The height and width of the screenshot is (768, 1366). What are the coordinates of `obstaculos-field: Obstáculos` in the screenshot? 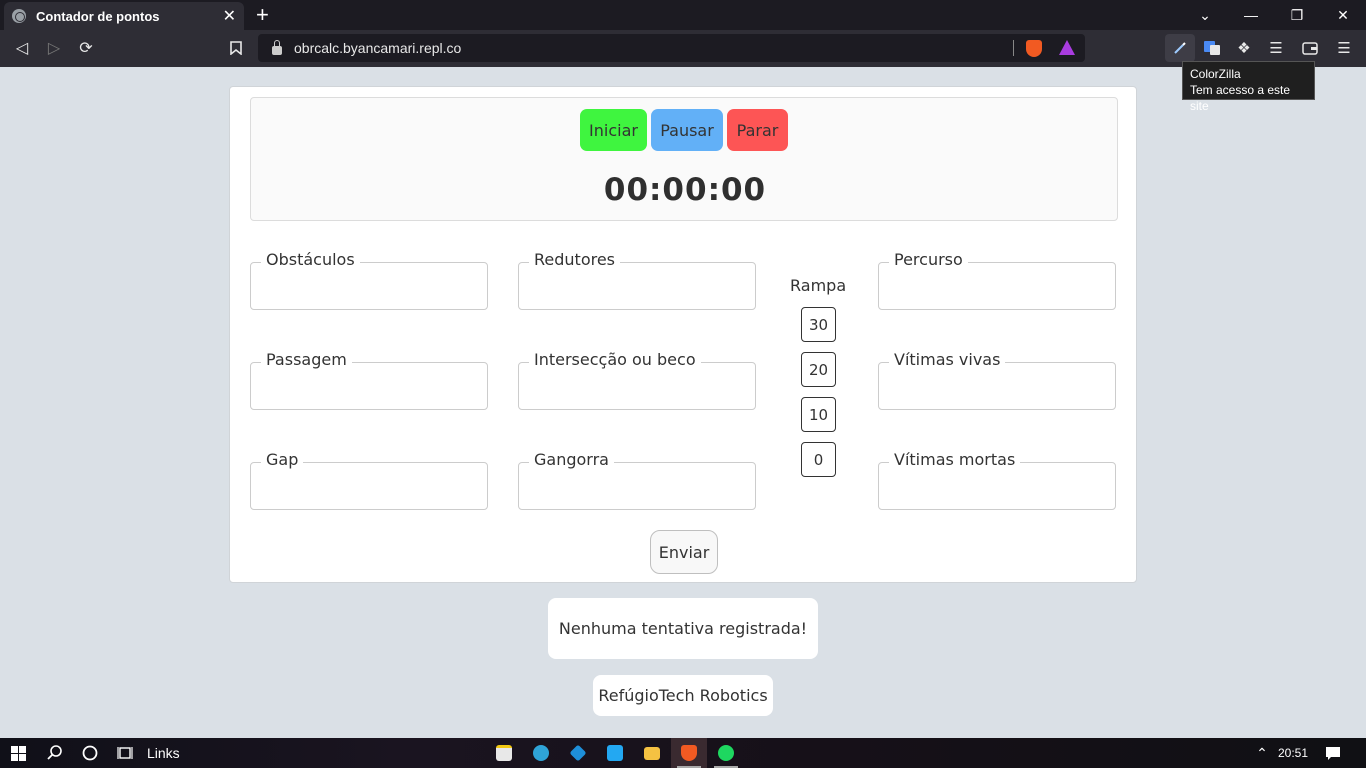 It's located at (369, 280).